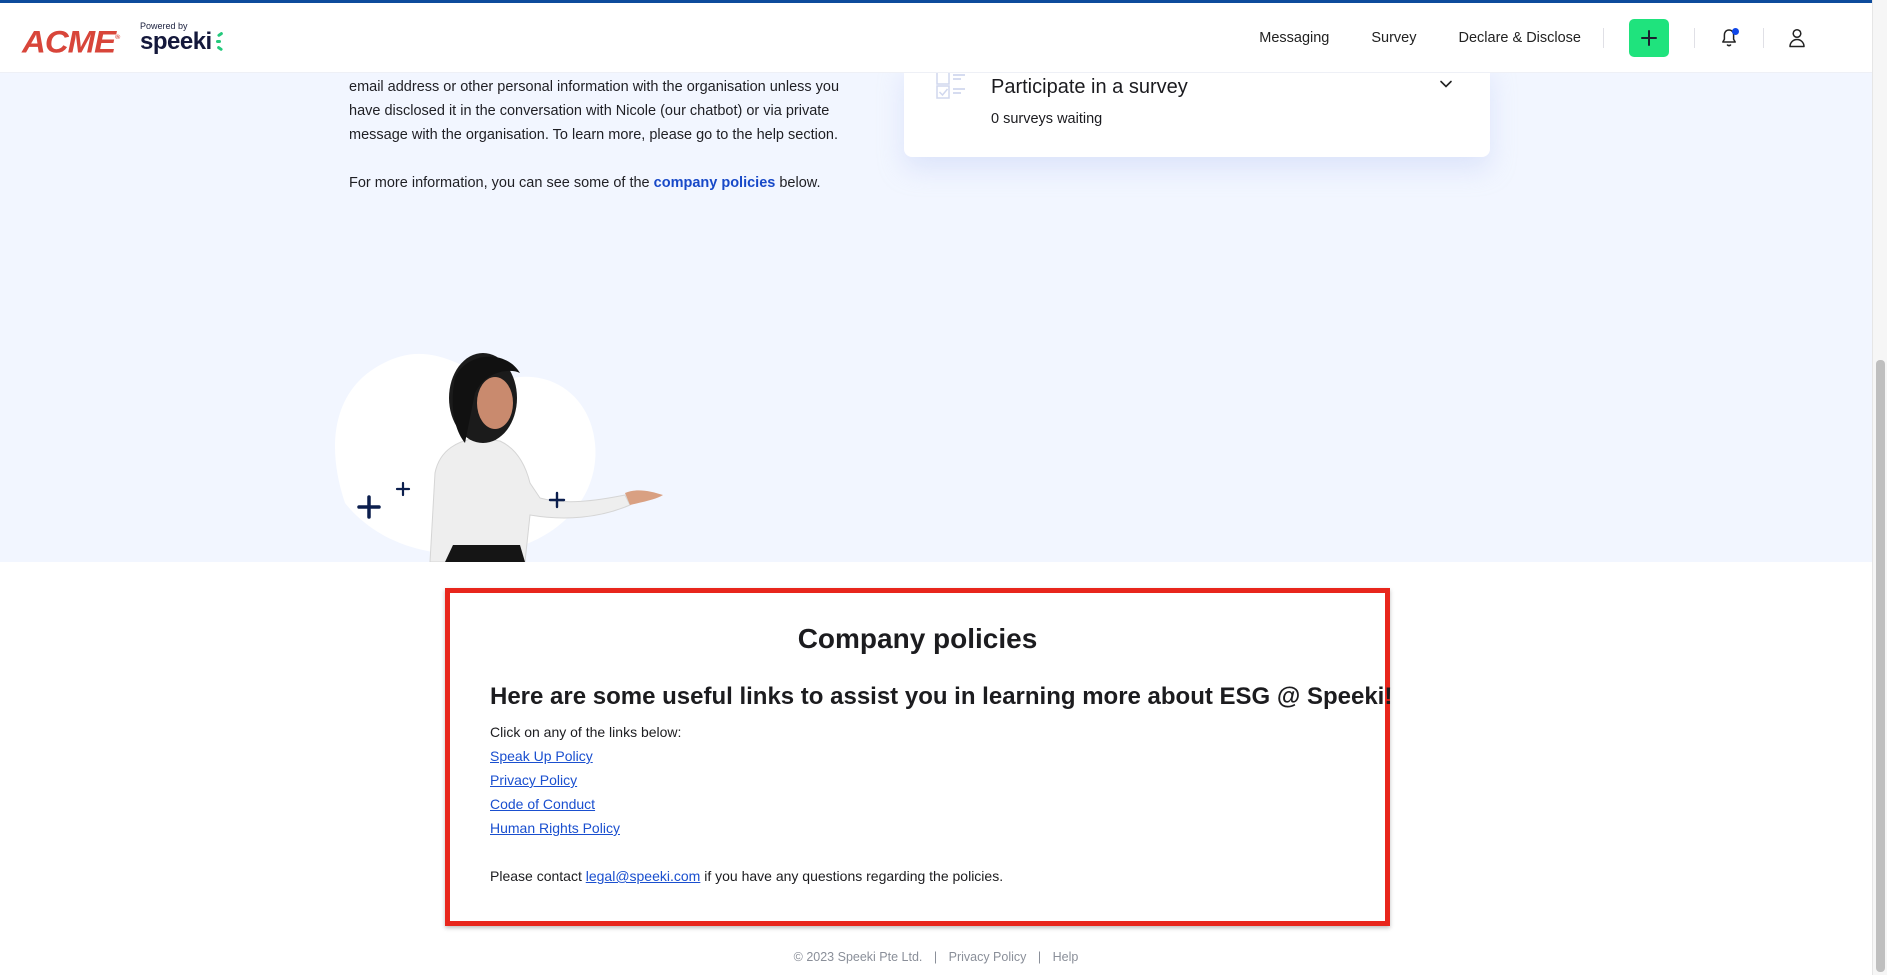 The height and width of the screenshot is (975, 1887). Describe the element at coordinates (117, 38) in the screenshot. I see `registered-mark: ®` at that location.